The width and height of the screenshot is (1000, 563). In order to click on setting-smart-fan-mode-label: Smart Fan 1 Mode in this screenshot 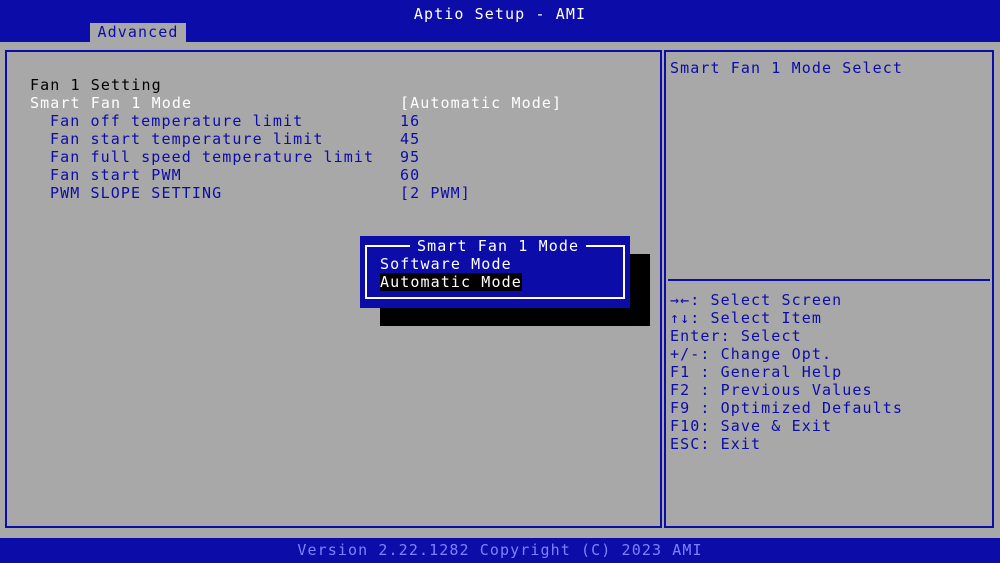, I will do `click(111, 103)`.